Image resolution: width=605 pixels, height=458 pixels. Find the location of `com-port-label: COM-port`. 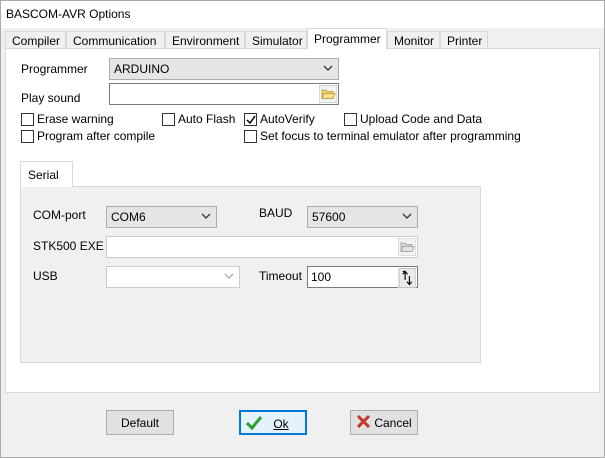

com-port-label: COM-port is located at coordinates (59, 215).